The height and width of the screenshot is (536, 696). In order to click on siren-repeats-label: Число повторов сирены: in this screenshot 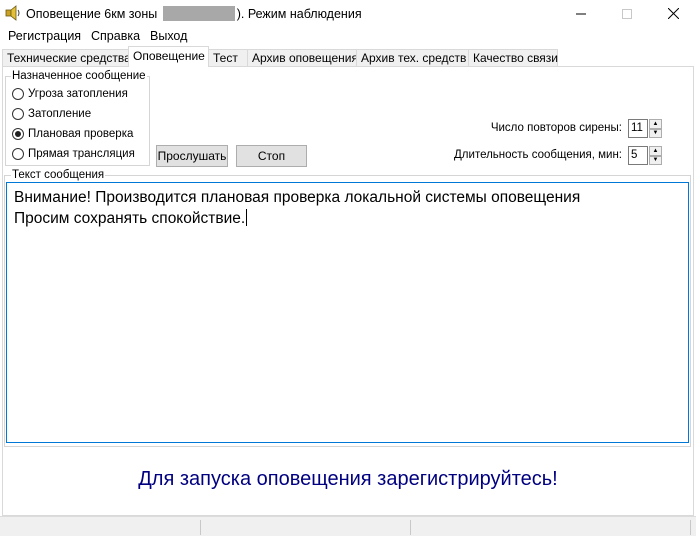, I will do `click(556, 128)`.